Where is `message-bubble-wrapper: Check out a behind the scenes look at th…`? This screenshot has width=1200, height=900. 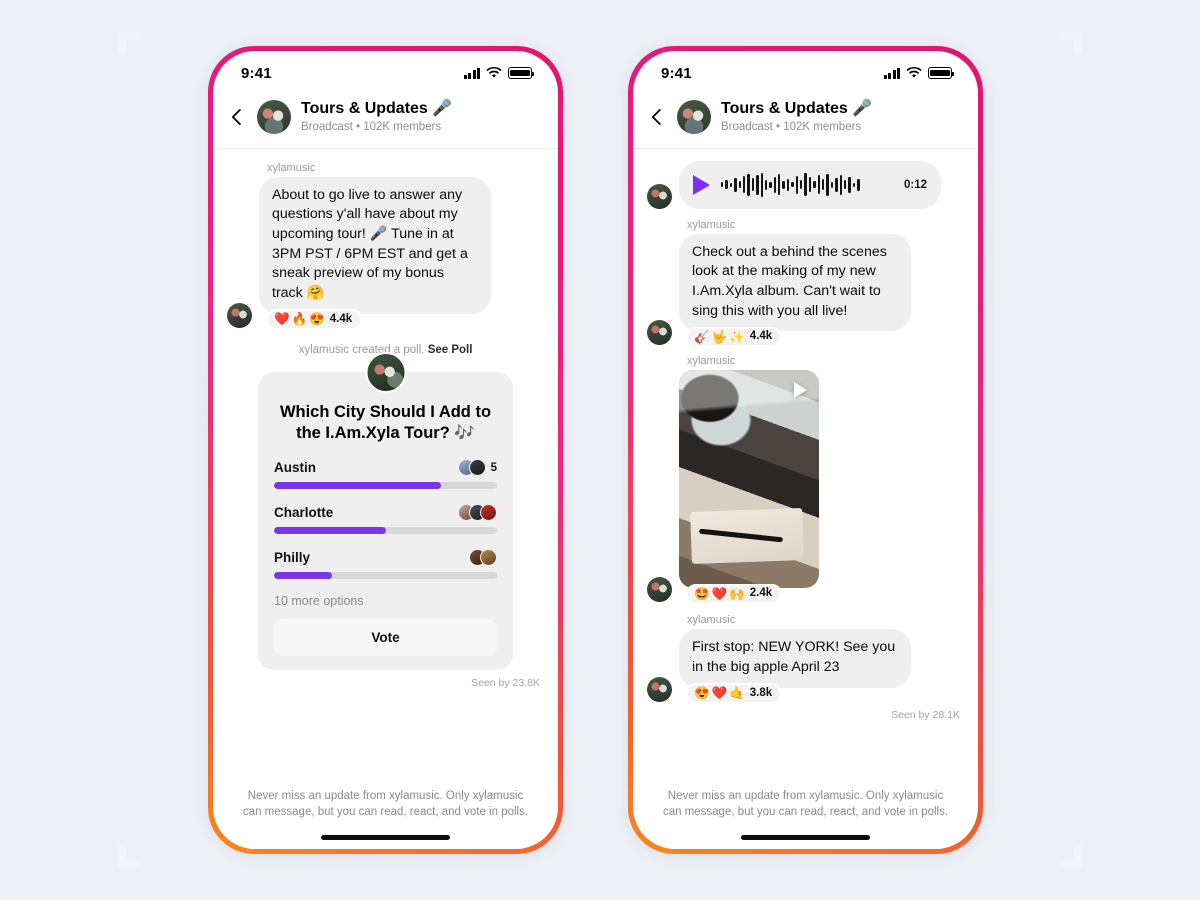
message-bubble-wrapper: Check out a behind the scenes look at th… is located at coordinates (795, 290).